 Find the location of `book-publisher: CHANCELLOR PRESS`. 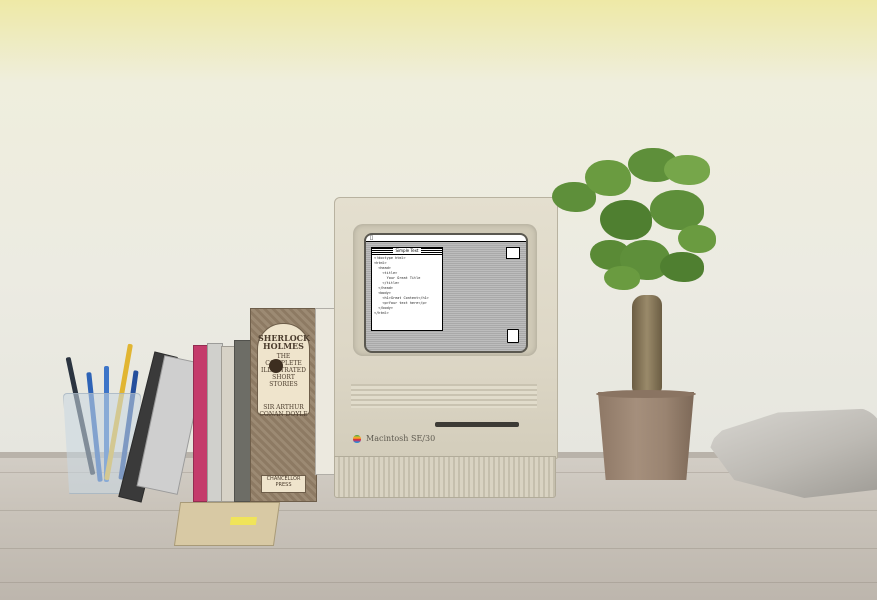

book-publisher: CHANCELLOR PRESS is located at coordinates (283, 484).